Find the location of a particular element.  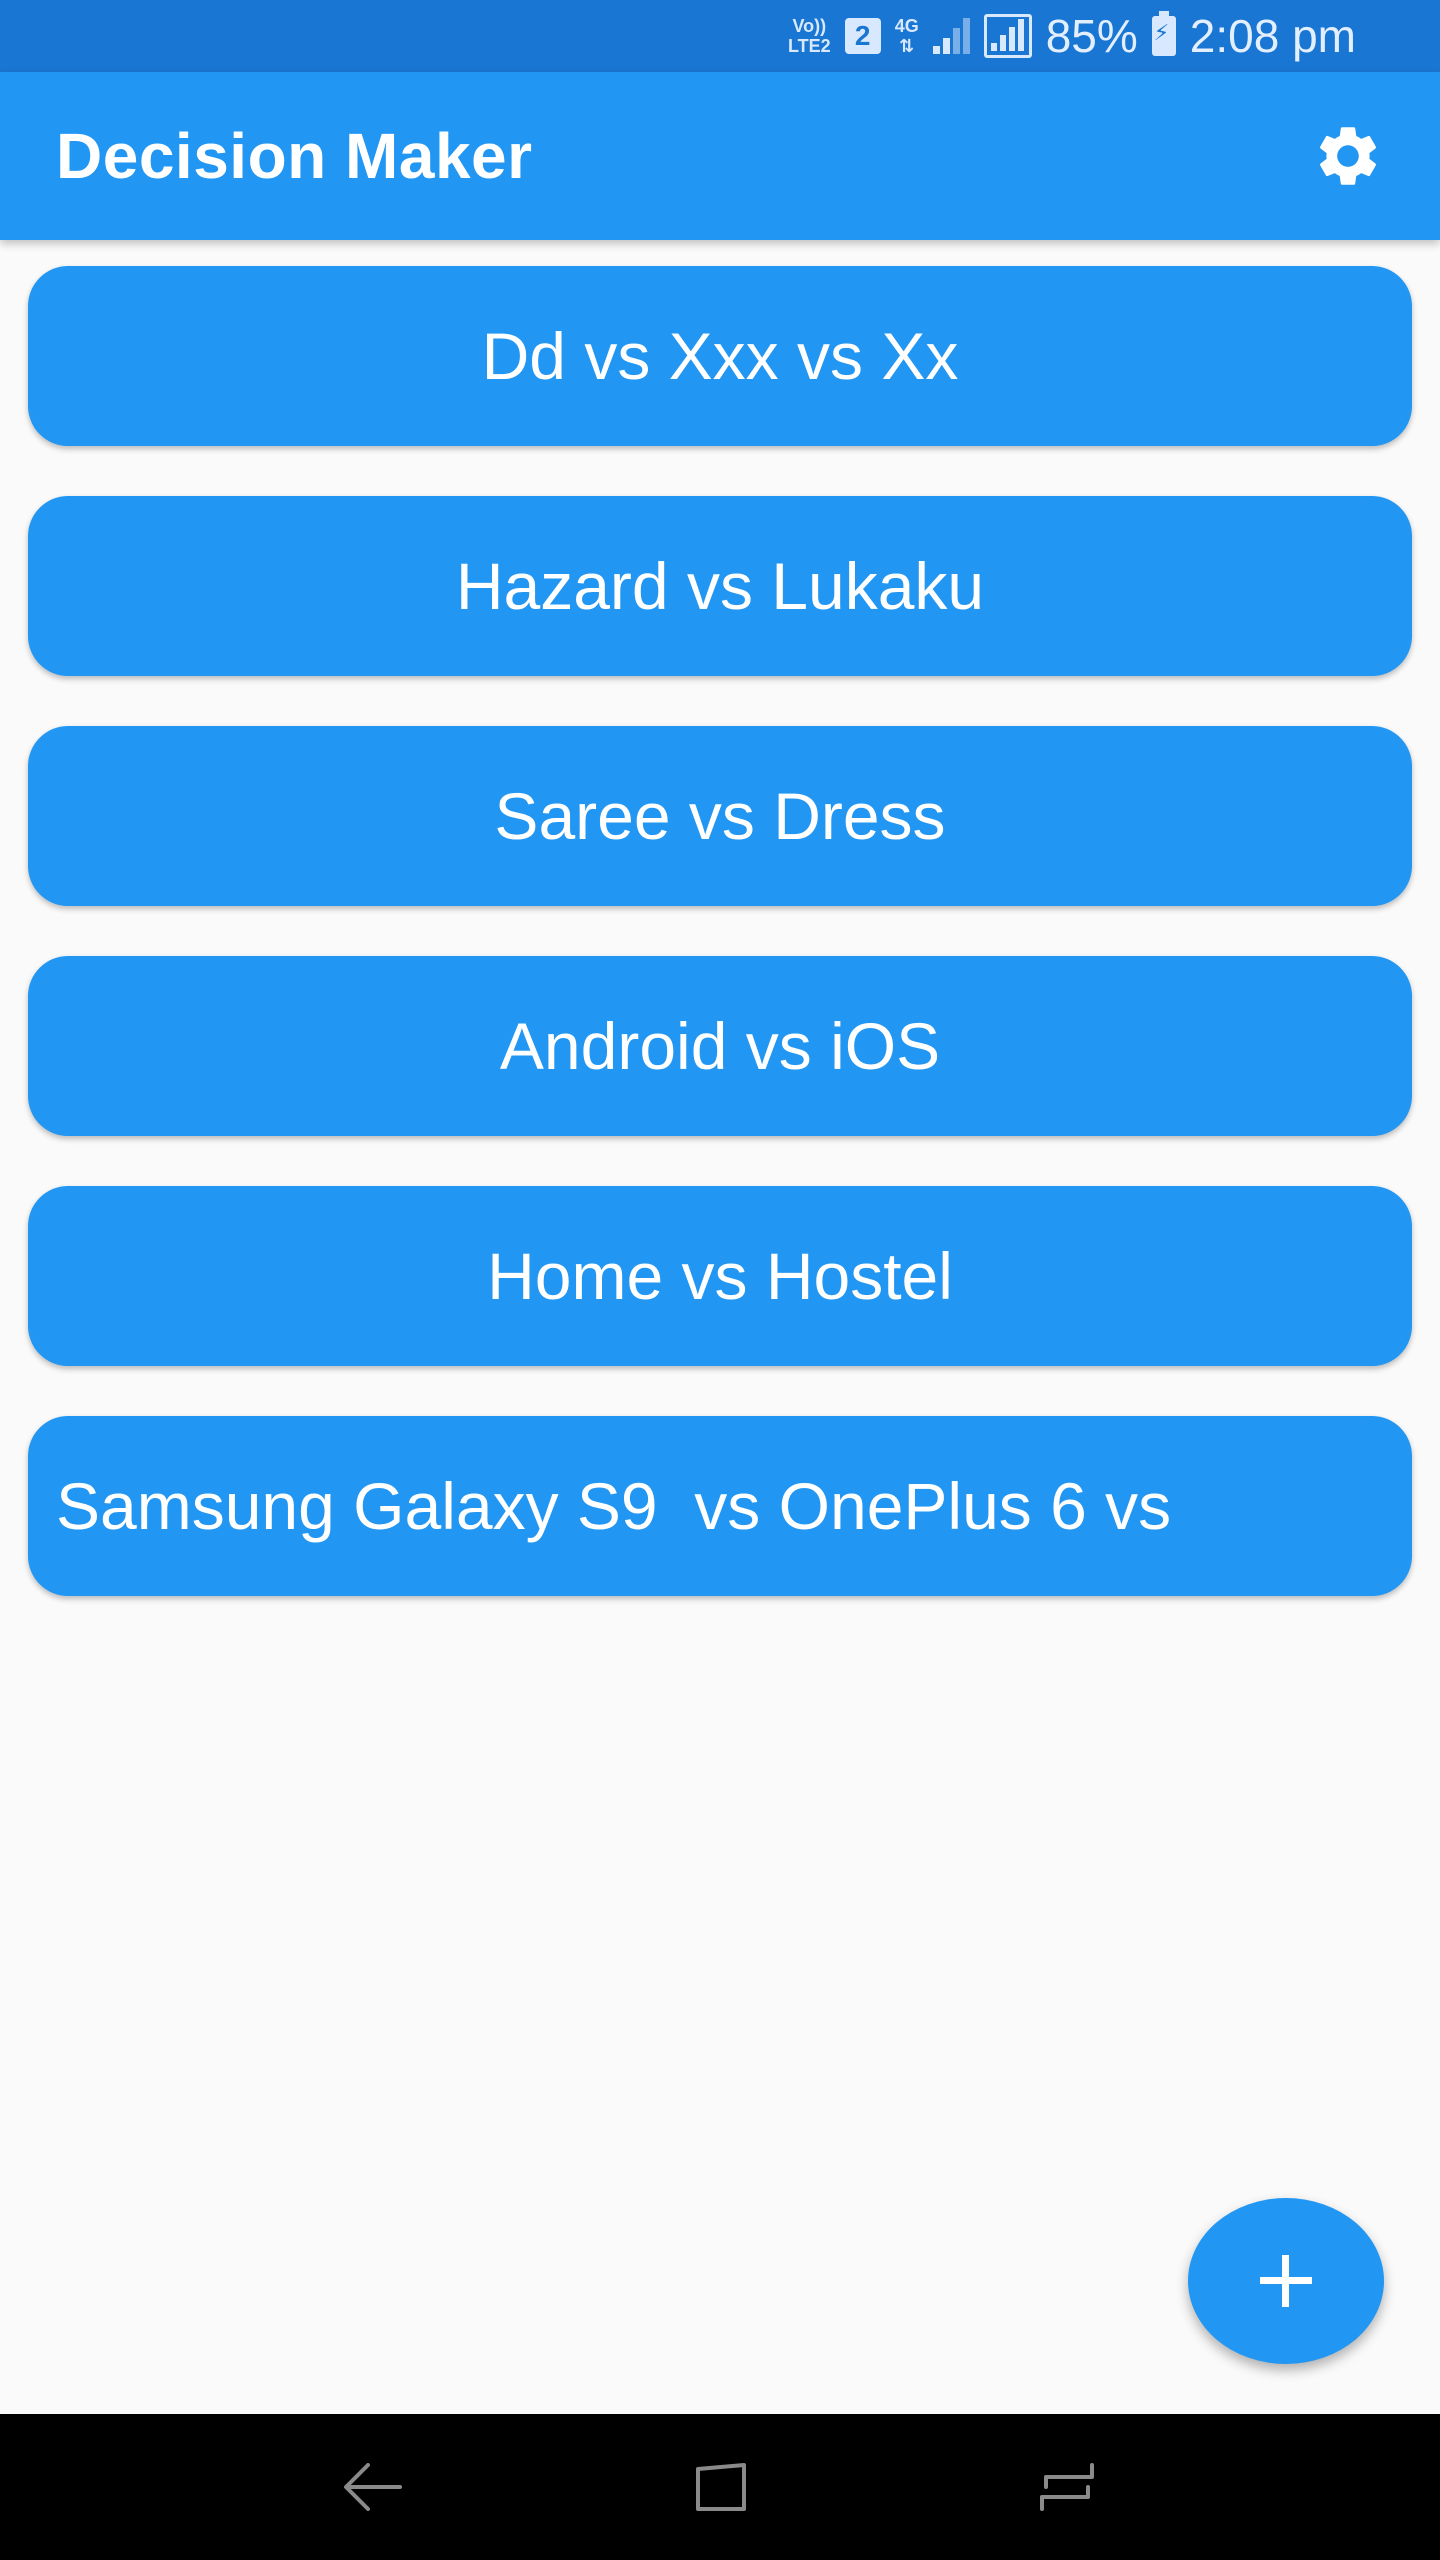

app-title: Decision Maker is located at coordinates (294, 156).